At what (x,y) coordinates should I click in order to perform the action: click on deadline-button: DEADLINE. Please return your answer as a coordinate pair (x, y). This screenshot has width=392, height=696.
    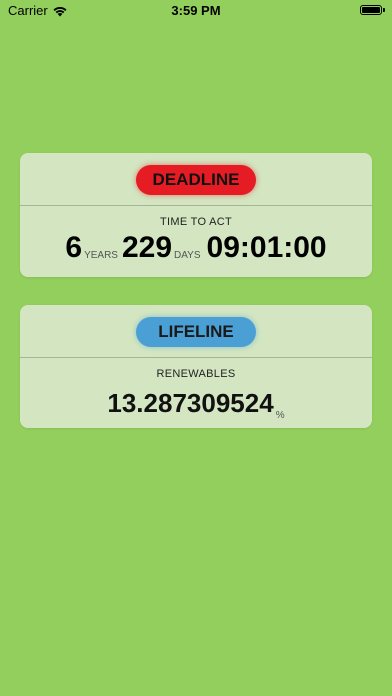
    Looking at the image, I should click on (196, 179).